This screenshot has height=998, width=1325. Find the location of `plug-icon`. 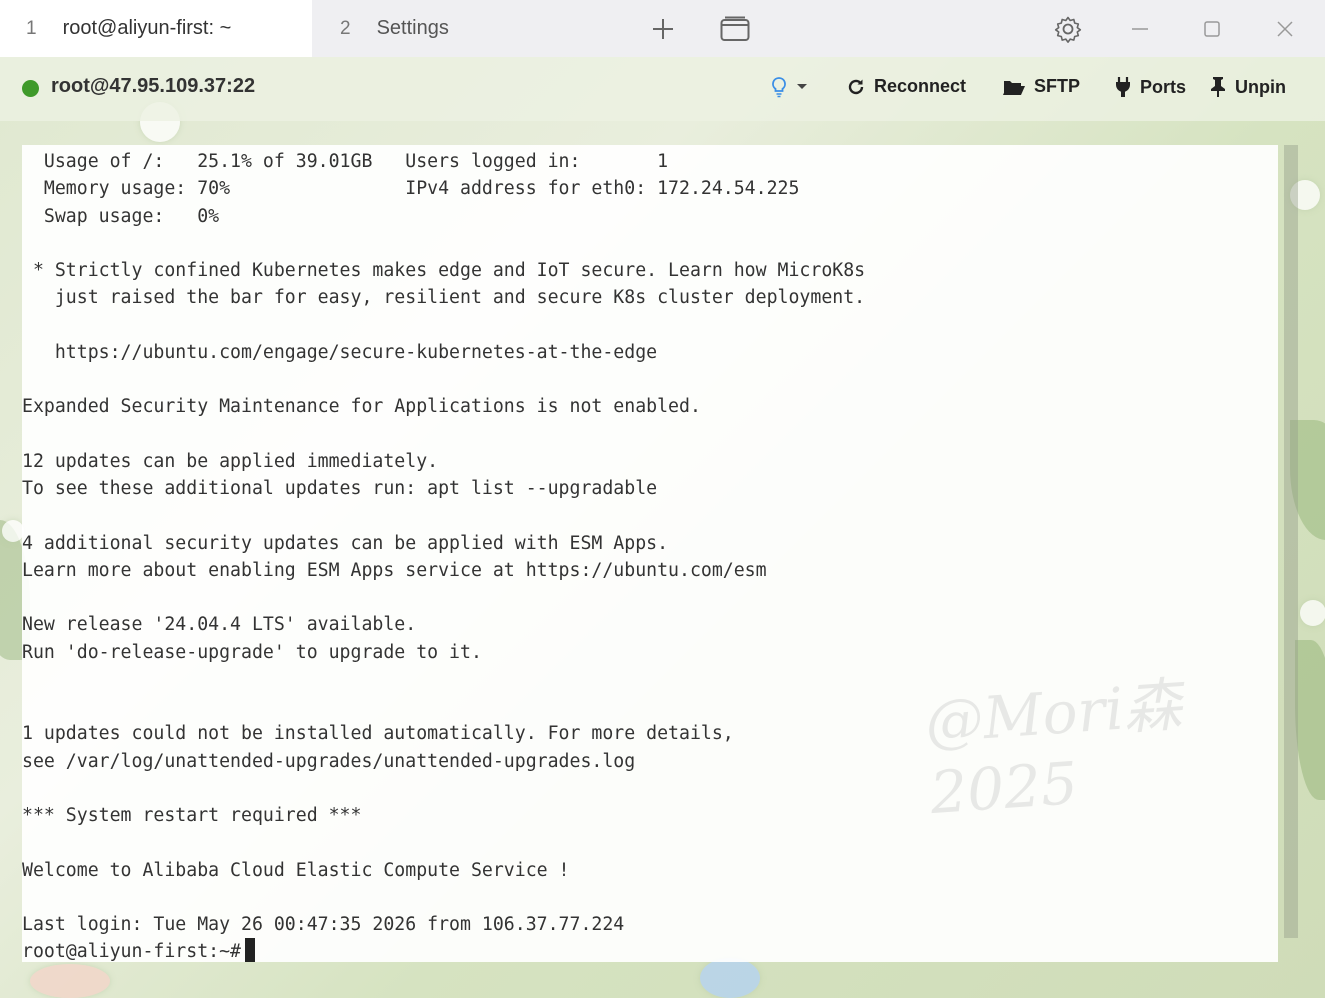

plug-icon is located at coordinates (1123, 87).